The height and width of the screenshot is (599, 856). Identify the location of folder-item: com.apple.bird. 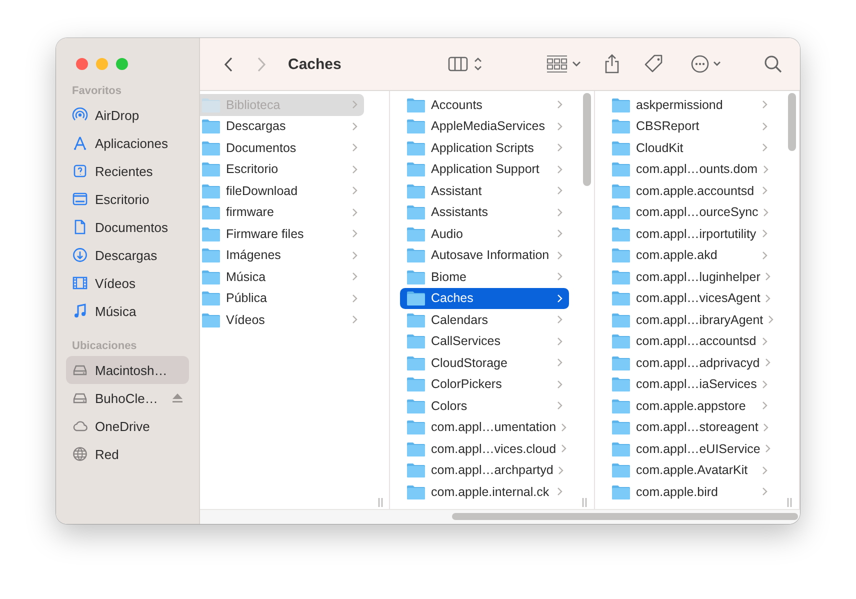
(689, 491).